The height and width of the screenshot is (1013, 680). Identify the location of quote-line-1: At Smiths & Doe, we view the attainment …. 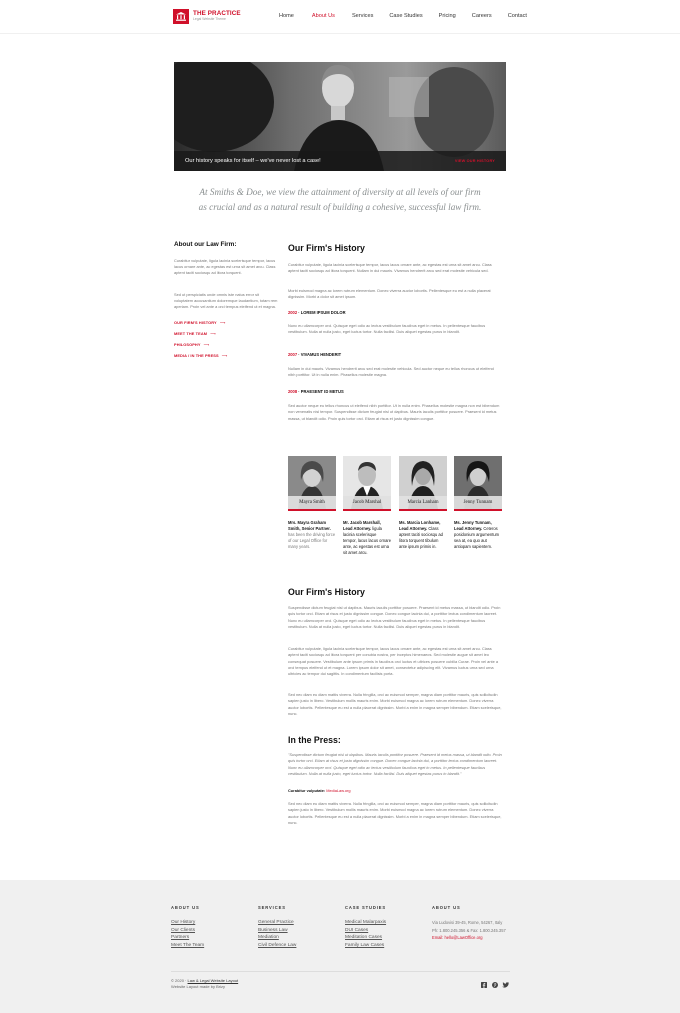
(340, 192).